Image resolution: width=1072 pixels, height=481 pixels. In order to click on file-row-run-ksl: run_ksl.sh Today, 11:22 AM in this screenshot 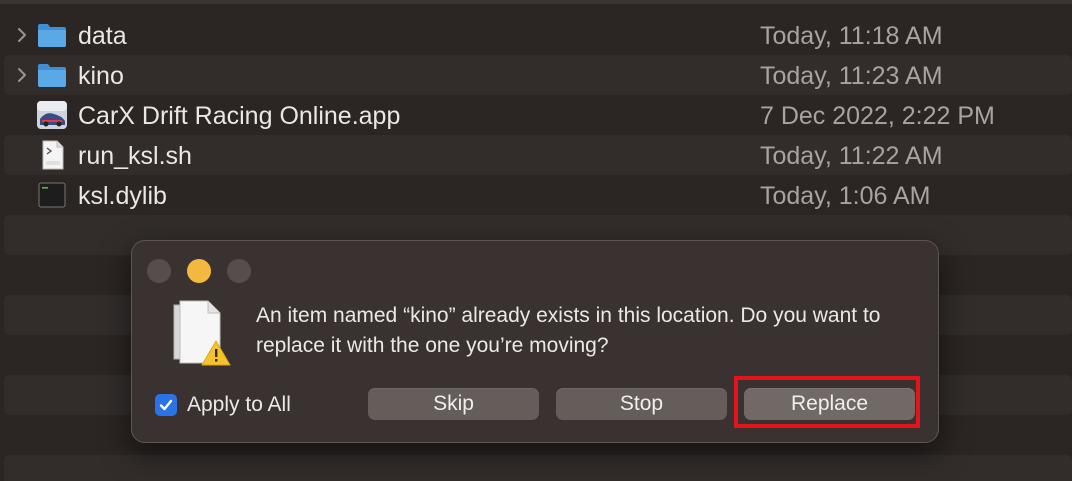, I will do `click(538, 155)`.